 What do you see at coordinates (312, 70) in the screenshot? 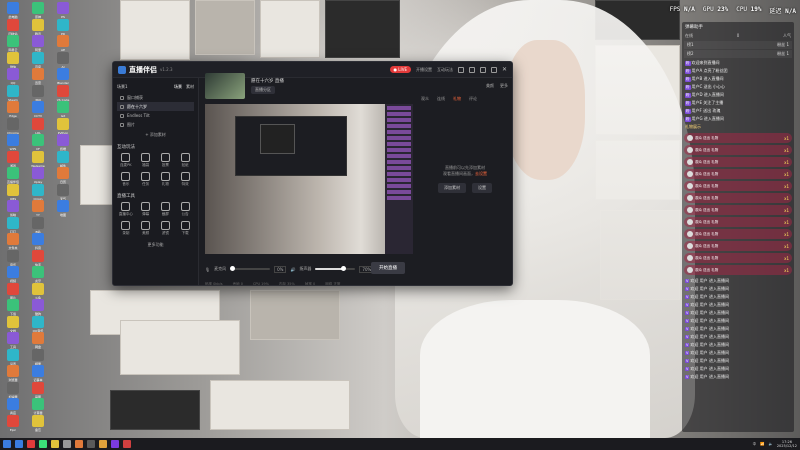
I see `title-bar: 直播伴侣 v1.2.3 ● LIVE 开播设置 互动玩法 ✕` at bounding box center [312, 70].